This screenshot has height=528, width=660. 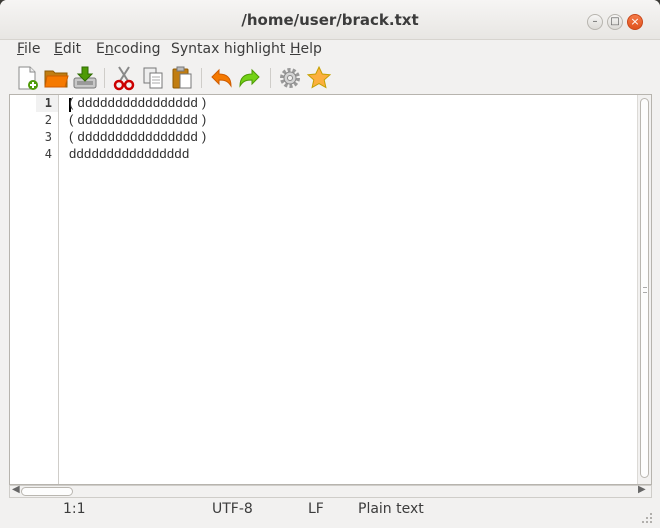 I want to click on paste-icon, so click(x=182, y=78).